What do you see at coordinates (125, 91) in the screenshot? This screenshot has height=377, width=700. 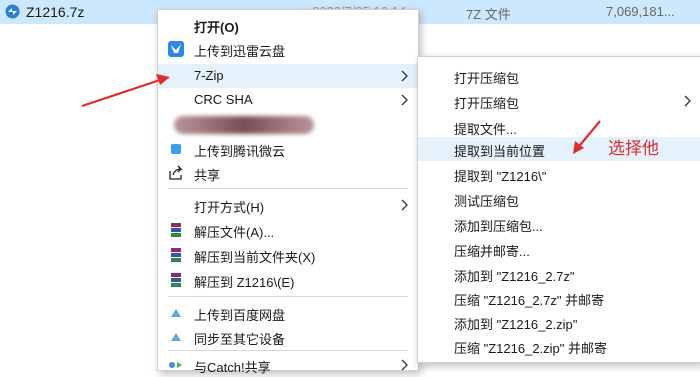 I see `arrow-to-7zip` at bounding box center [125, 91].